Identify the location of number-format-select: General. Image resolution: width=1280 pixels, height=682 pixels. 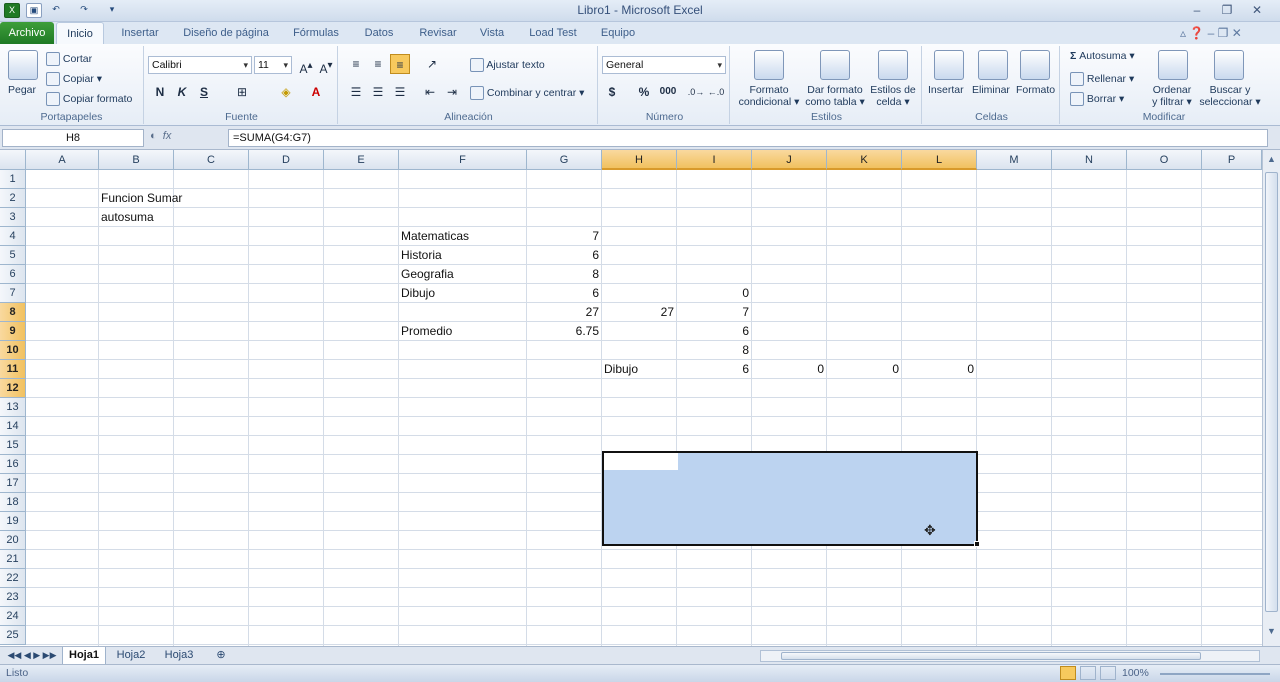
(664, 65).